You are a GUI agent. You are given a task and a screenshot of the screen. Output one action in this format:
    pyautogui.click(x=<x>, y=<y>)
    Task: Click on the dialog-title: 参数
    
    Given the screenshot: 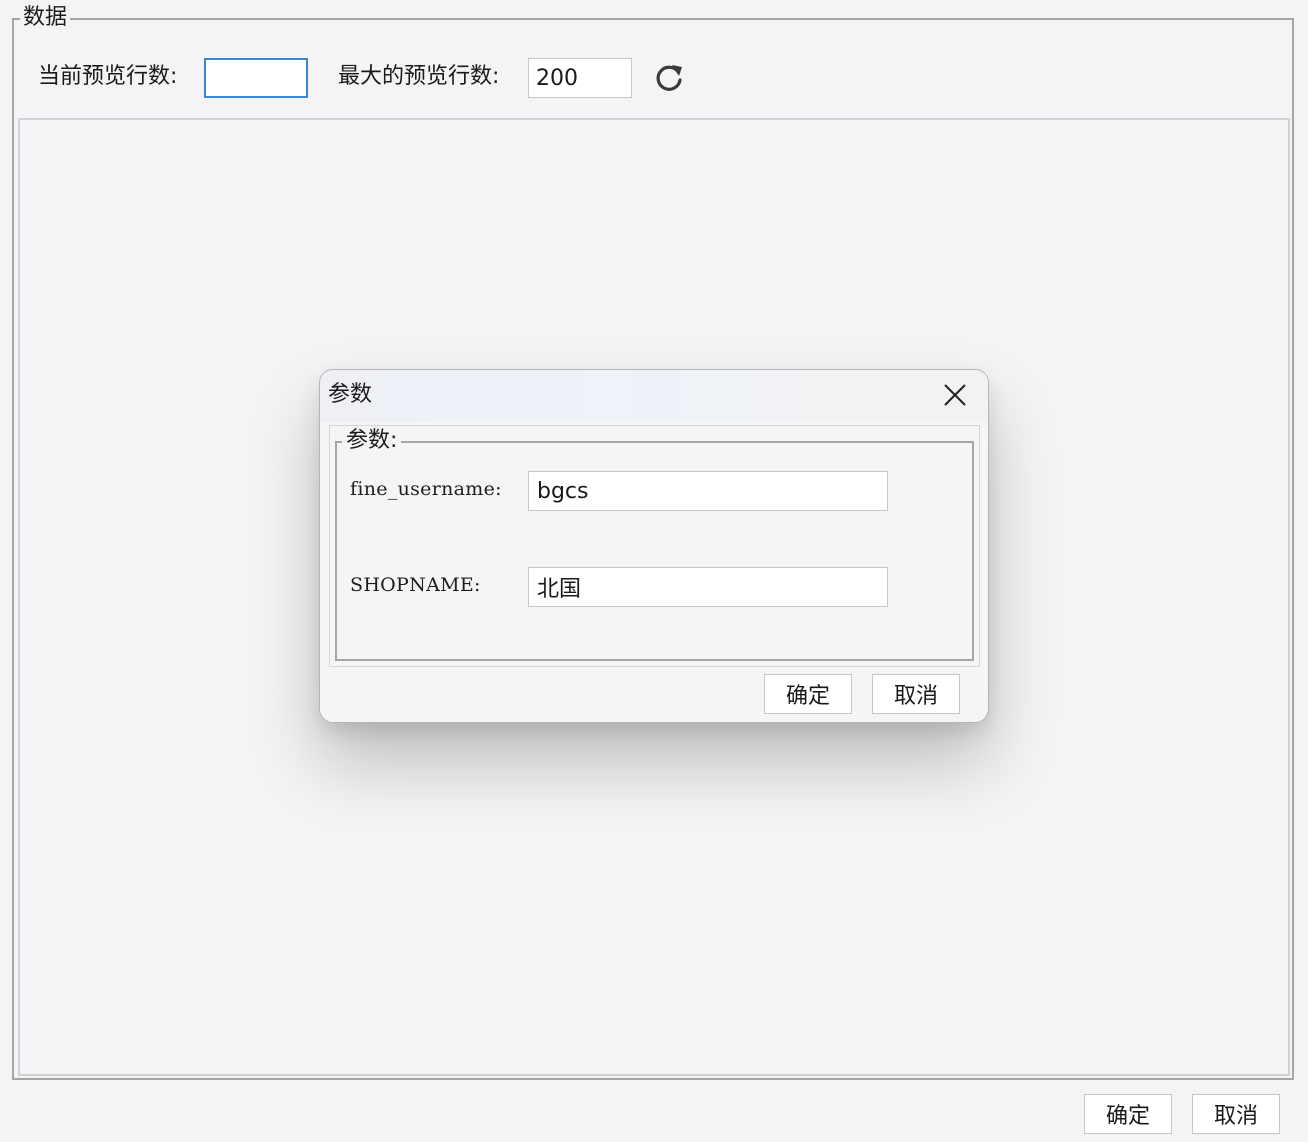 What is the action you would take?
    pyautogui.click(x=350, y=394)
    